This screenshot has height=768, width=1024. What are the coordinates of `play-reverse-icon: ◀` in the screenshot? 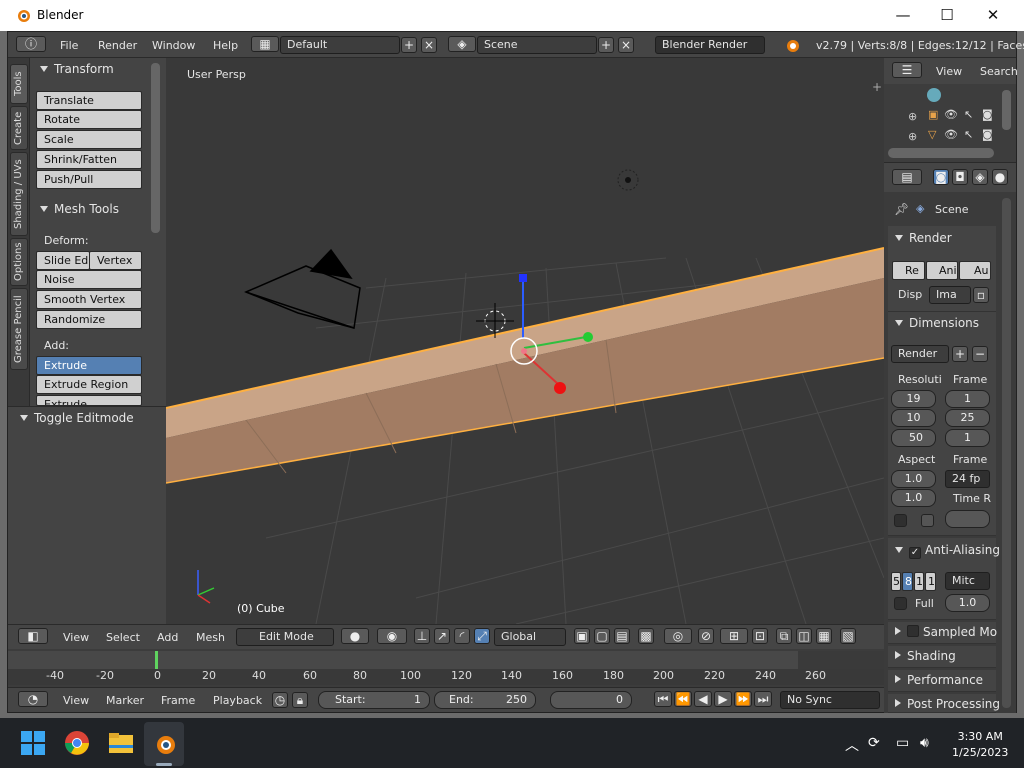 It's located at (703, 699).